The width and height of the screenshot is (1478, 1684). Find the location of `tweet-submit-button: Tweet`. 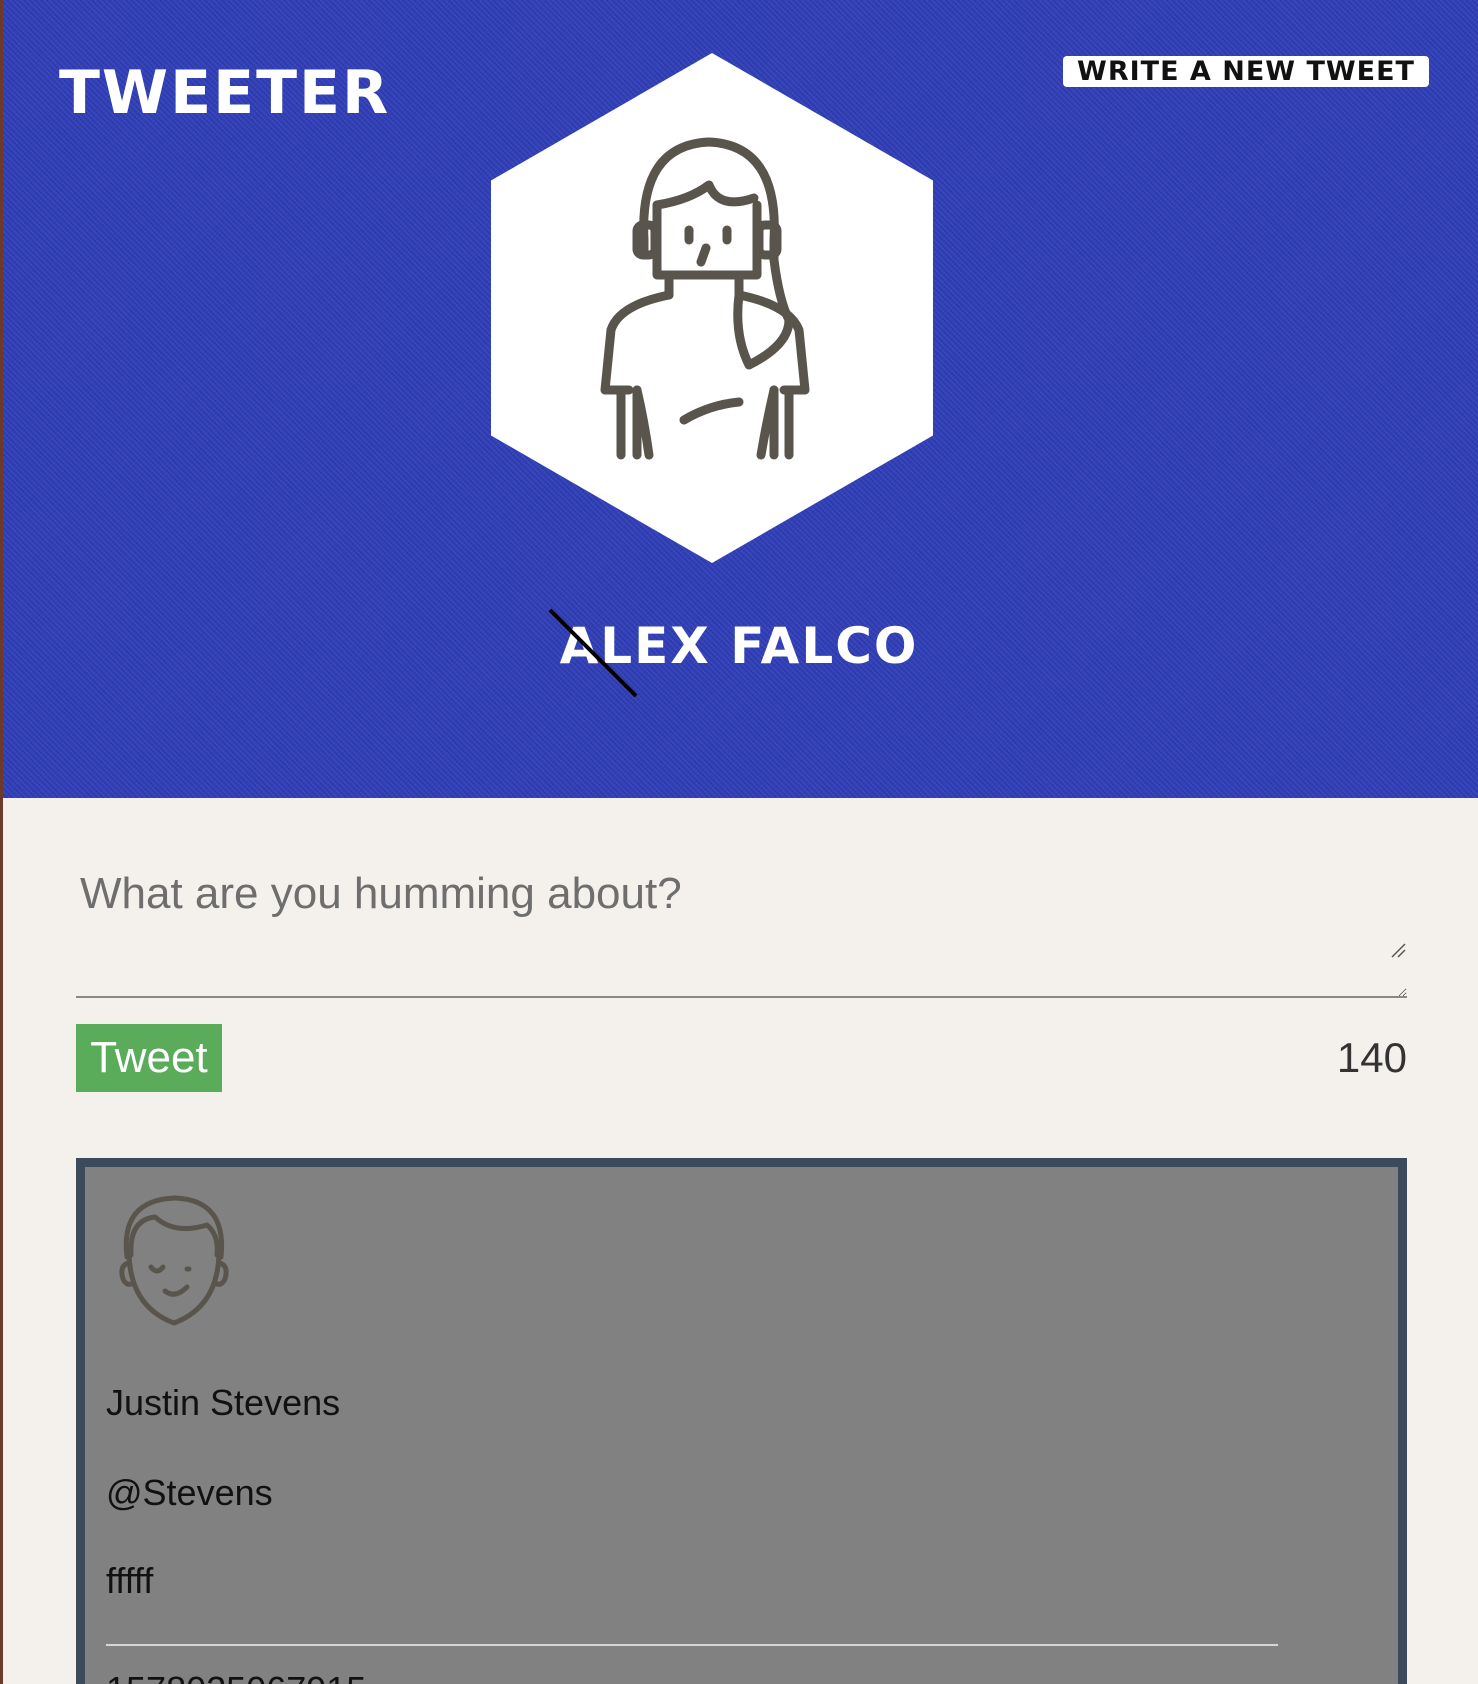

tweet-submit-button: Tweet is located at coordinates (149, 1058).